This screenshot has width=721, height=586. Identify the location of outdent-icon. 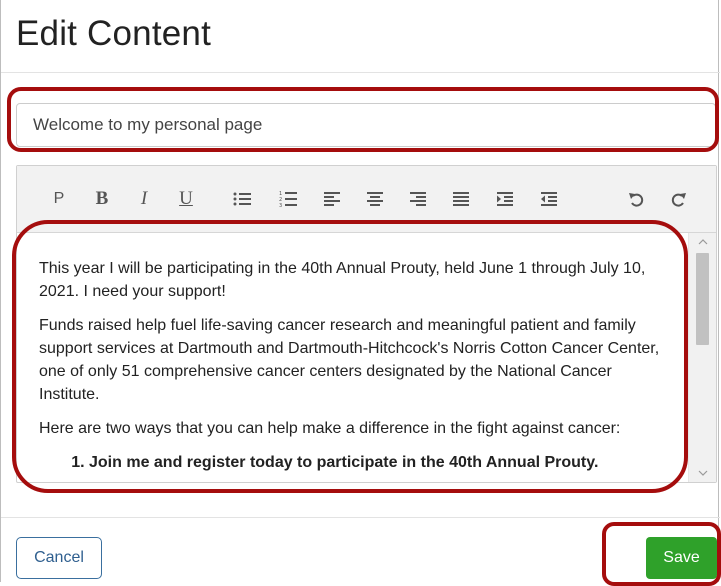
(549, 199).